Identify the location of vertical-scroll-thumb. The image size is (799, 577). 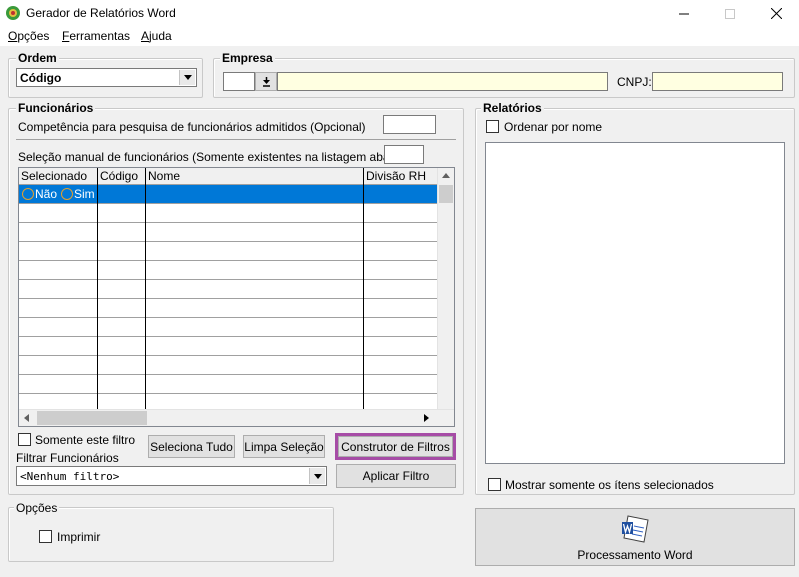
(446, 194).